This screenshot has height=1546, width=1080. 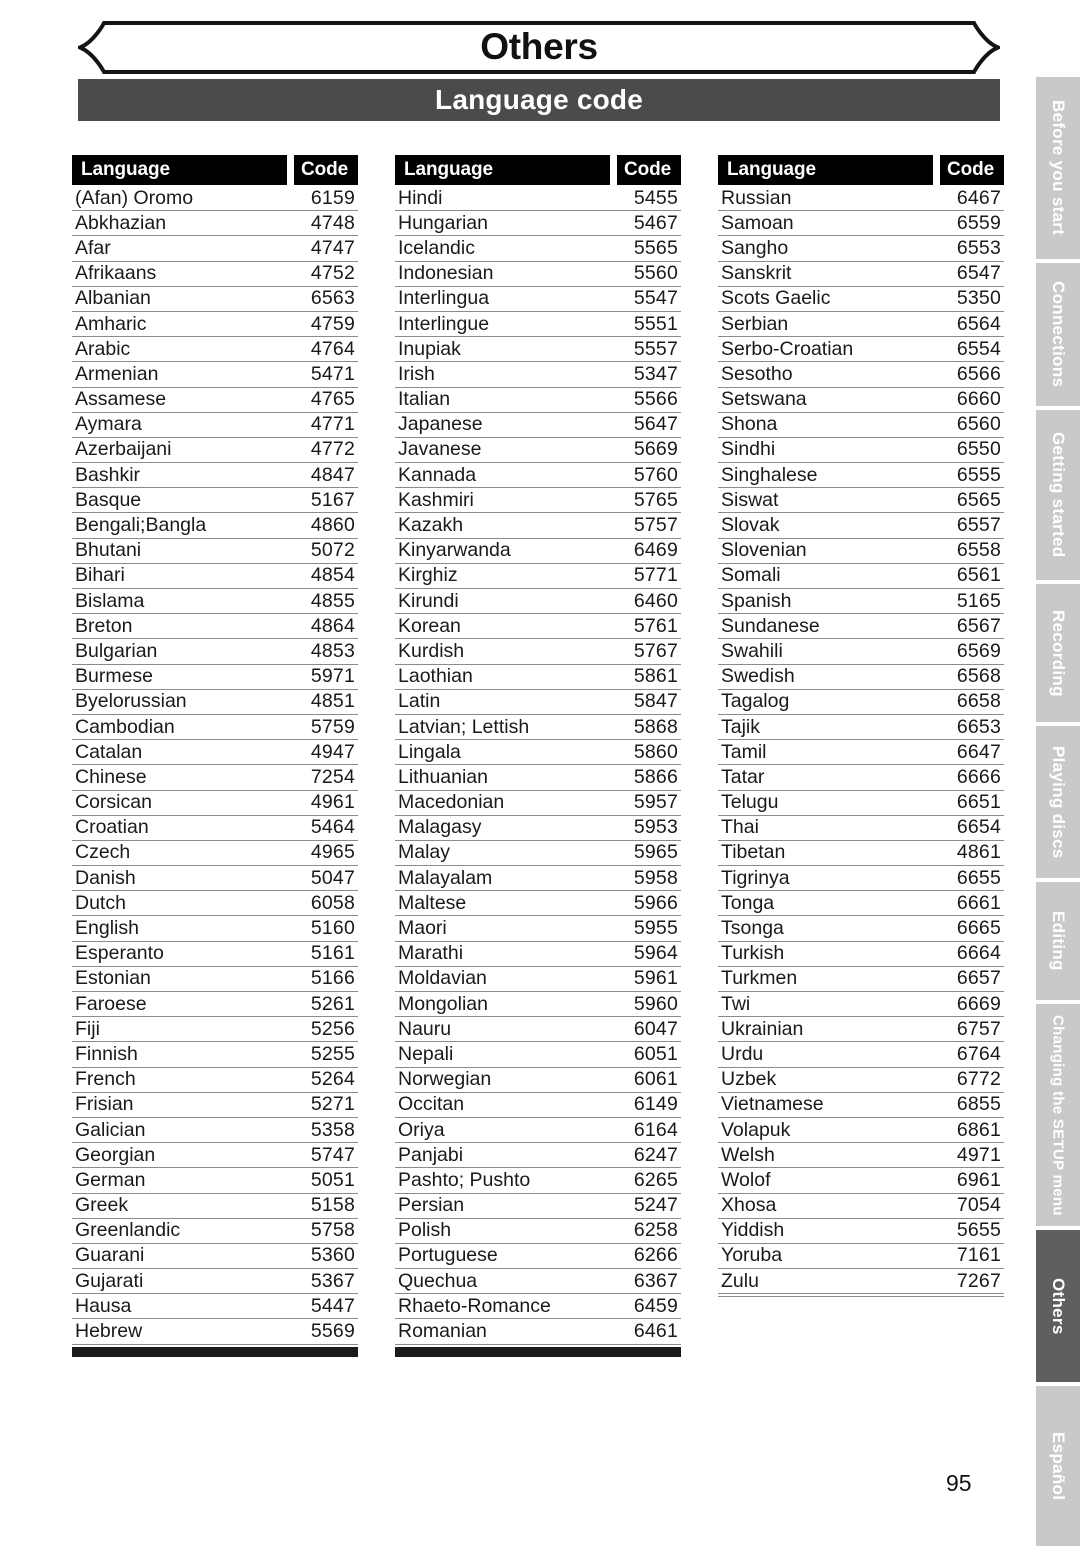 What do you see at coordinates (787, 348) in the screenshot?
I see `language-name: Serbo-Croatian` at bounding box center [787, 348].